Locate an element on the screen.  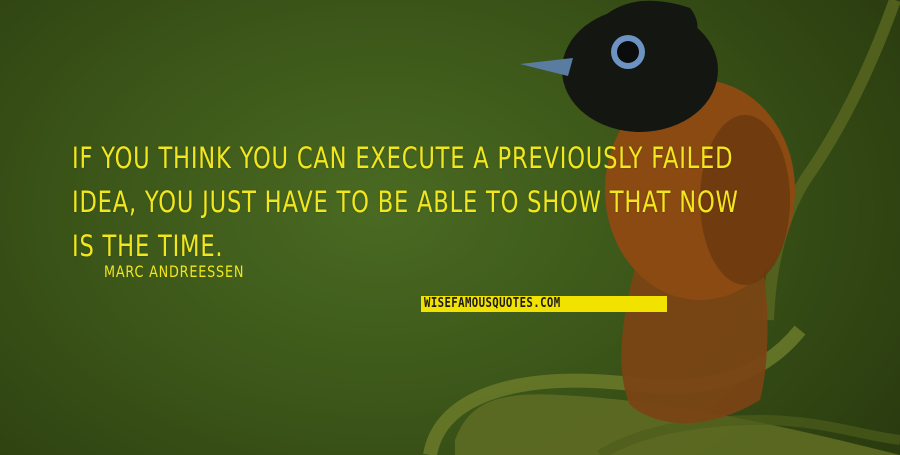
watermark-logo: WISEFAMOUSQUOTES.COM is located at coordinates (544, 304).